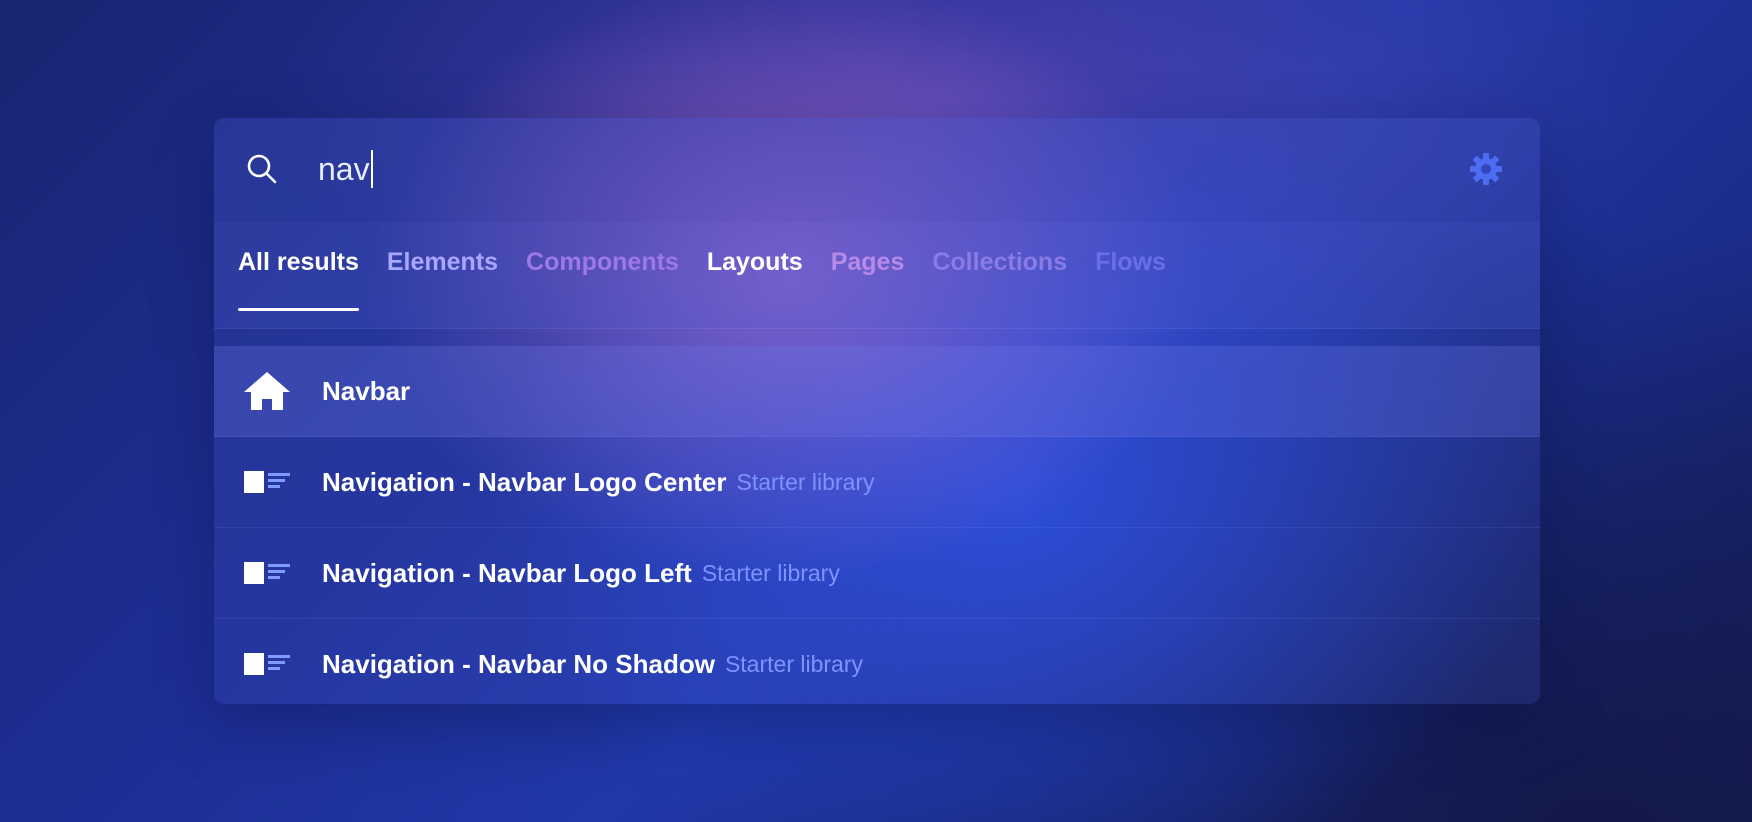 This screenshot has height=822, width=1752. I want to click on tab-label: Elements, so click(442, 262).